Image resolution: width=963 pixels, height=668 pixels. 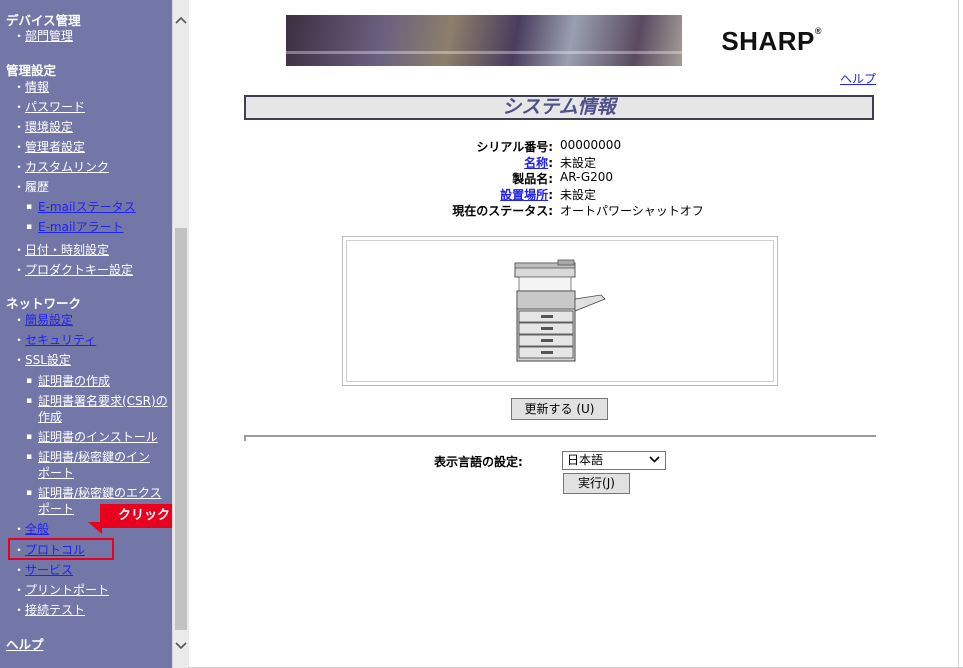 I want to click on sidebar-item-ssl: ・ SSL設定, so click(x=35, y=360).